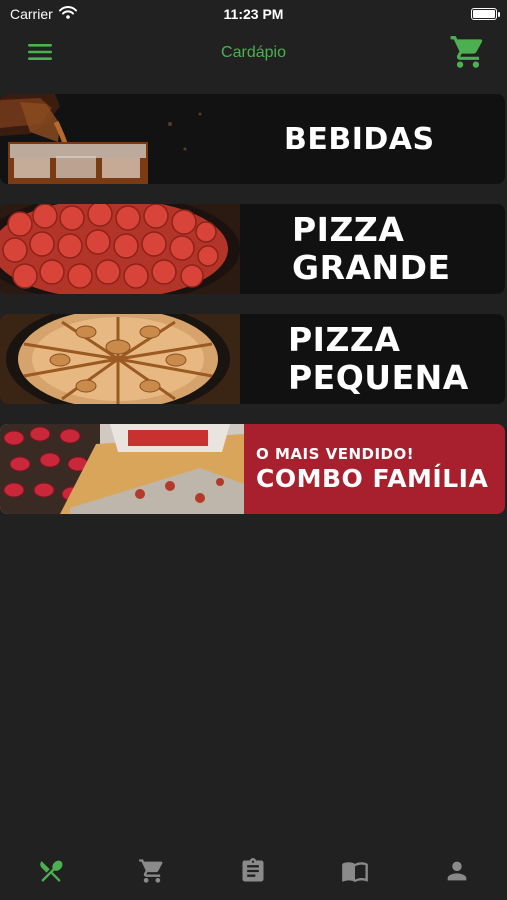  I want to click on category-card-pizza-pequena: PIZZA PEQUENA, so click(252, 359).